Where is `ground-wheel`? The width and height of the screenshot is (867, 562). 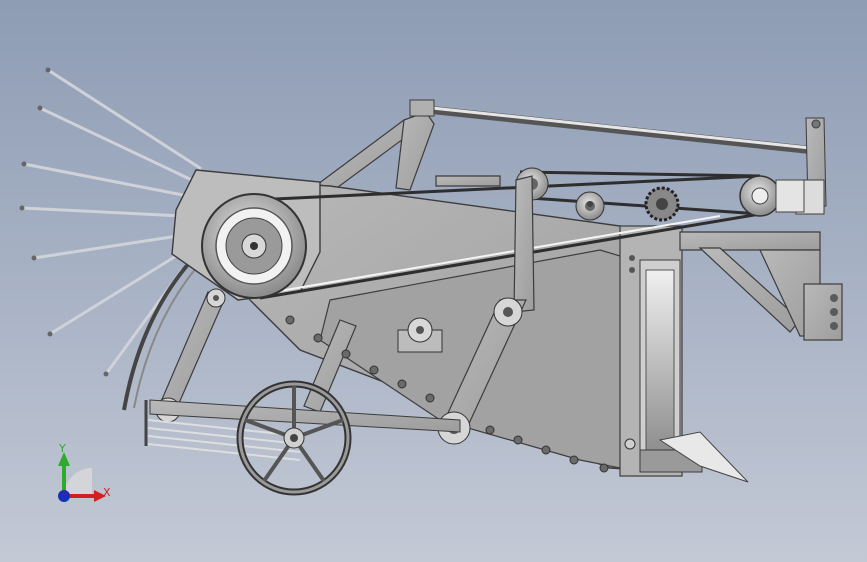 ground-wheel is located at coordinates (294, 438).